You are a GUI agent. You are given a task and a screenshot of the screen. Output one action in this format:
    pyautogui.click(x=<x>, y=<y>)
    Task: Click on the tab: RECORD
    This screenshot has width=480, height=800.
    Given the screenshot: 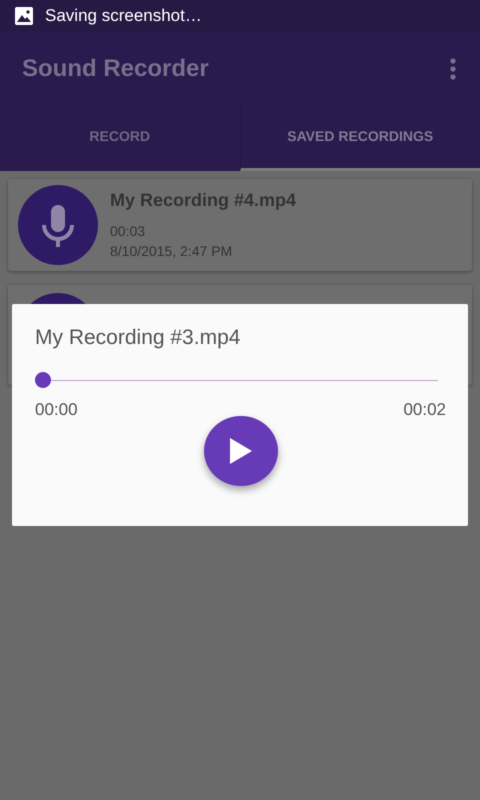 What is the action you would take?
    pyautogui.click(x=120, y=138)
    